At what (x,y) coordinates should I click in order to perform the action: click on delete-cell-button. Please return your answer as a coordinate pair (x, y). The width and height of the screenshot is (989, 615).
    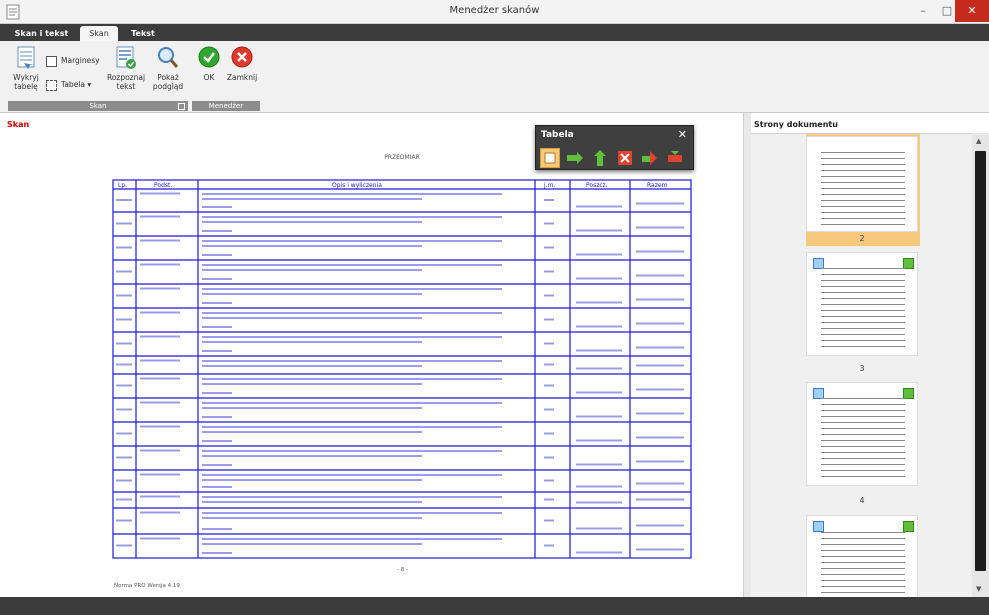
    Looking at the image, I should click on (625, 158).